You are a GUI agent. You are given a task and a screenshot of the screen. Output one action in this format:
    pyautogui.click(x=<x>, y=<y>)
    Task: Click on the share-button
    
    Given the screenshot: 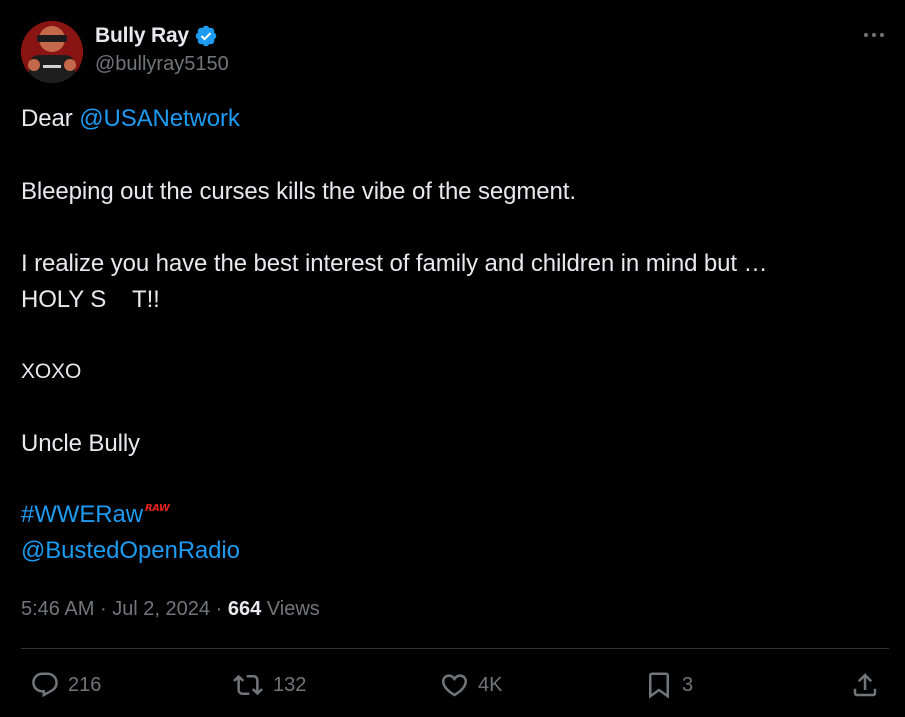 What is the action you would take?
    pyautogui.click(x=865, y=685)
    